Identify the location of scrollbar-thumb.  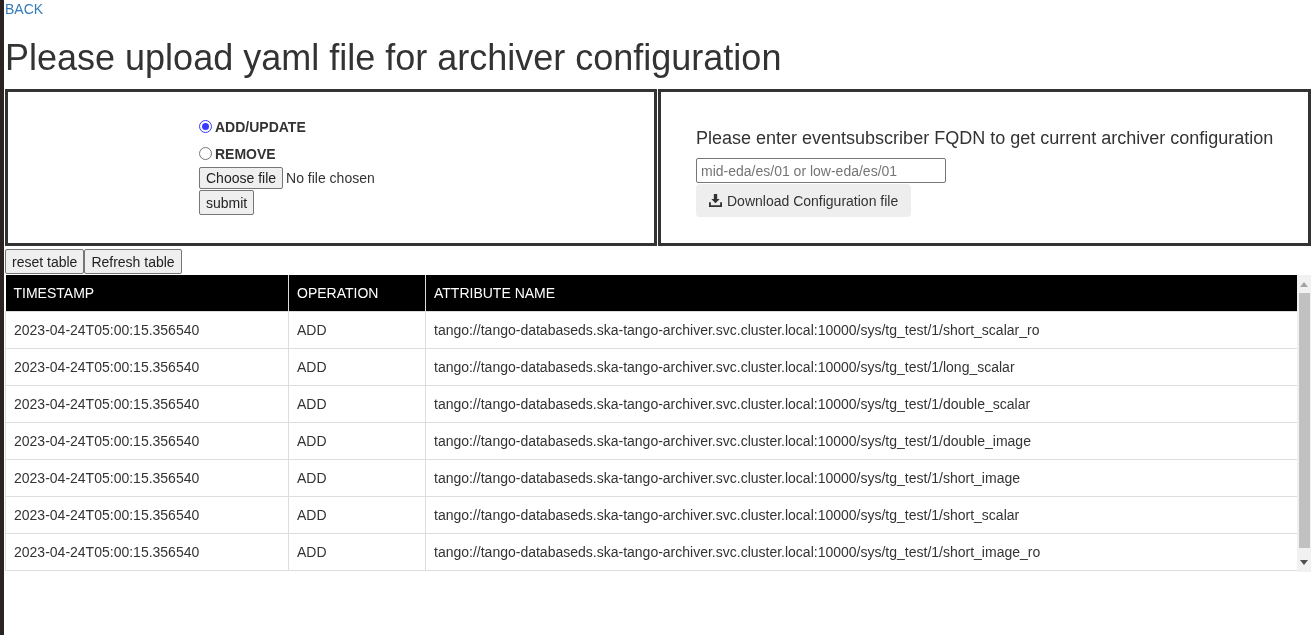
(1304, 420).